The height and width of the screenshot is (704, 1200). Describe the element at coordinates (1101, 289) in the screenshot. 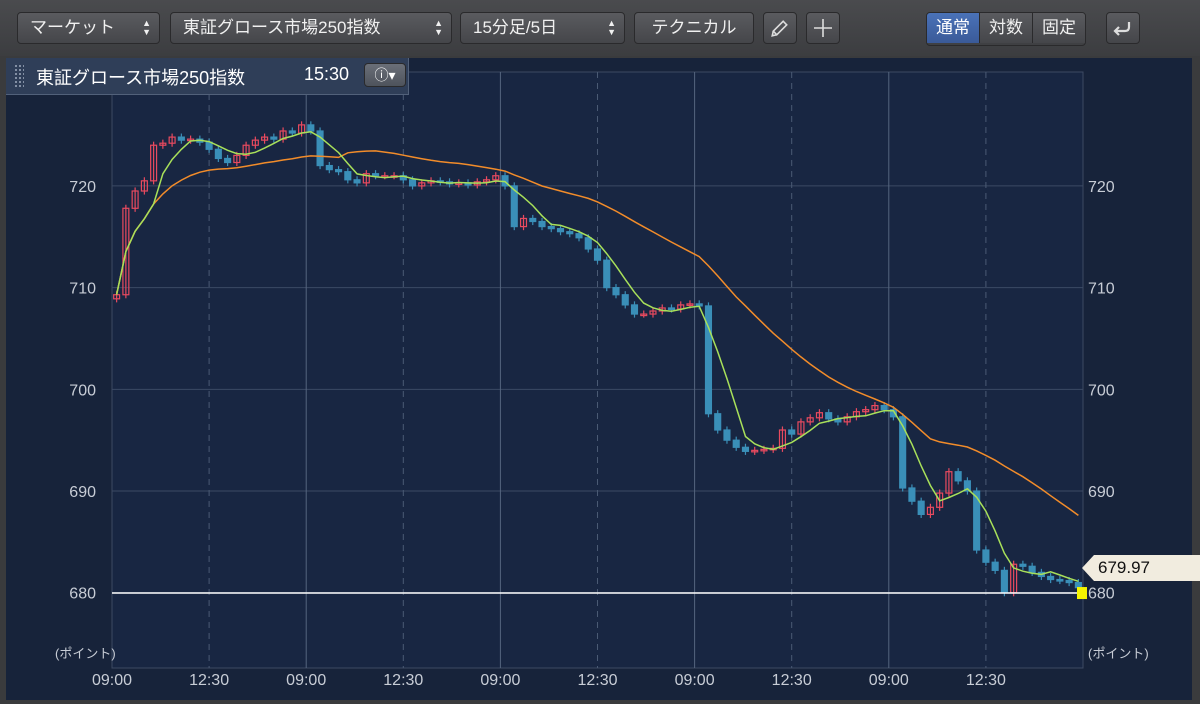

I see `y-tick-label-right: 710` at that location.